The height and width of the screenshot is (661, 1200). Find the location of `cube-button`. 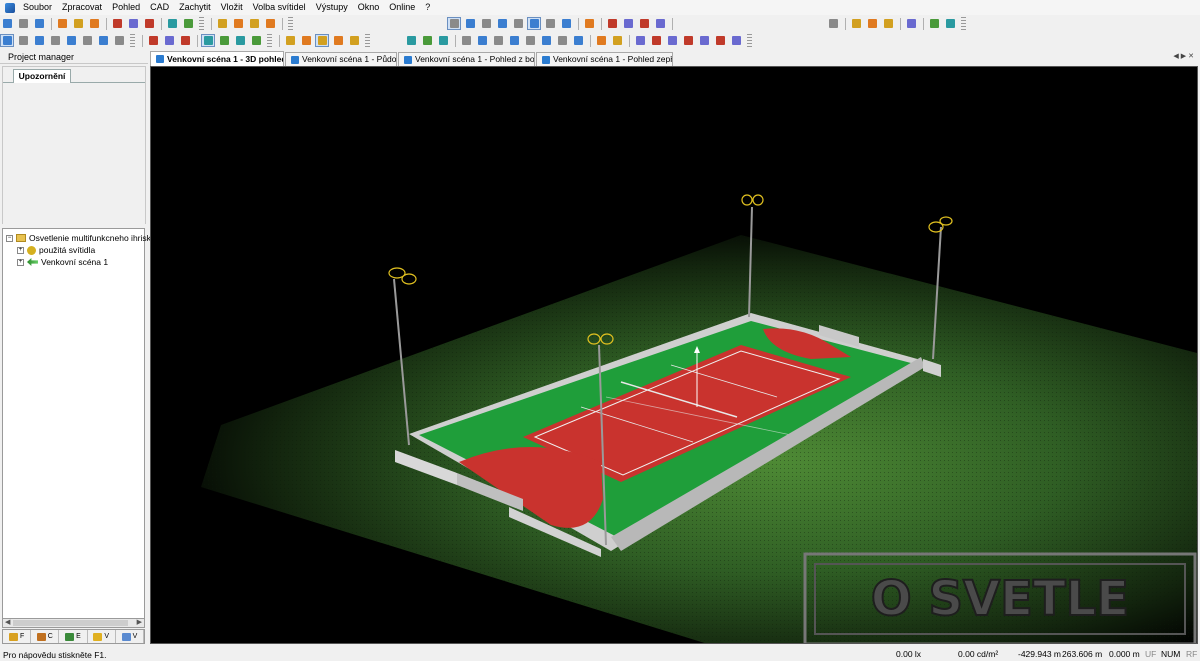

cube-button is located at coordinates (222, 23).